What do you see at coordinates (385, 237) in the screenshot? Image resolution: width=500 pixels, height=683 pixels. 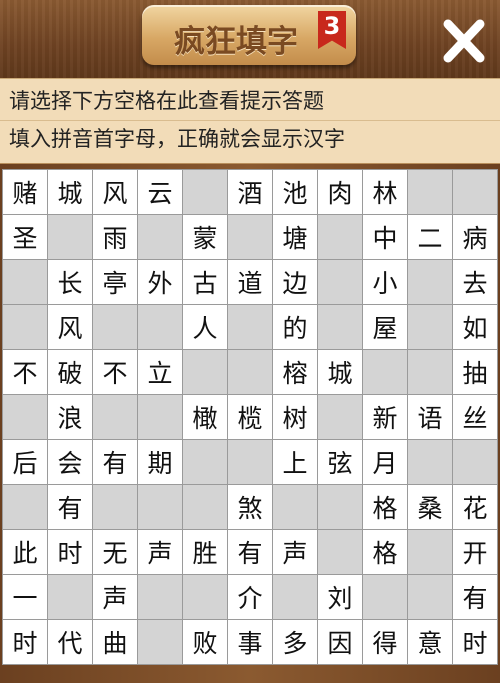 I see `grid-cell-letter: 中` at bounding box center [385, 237].